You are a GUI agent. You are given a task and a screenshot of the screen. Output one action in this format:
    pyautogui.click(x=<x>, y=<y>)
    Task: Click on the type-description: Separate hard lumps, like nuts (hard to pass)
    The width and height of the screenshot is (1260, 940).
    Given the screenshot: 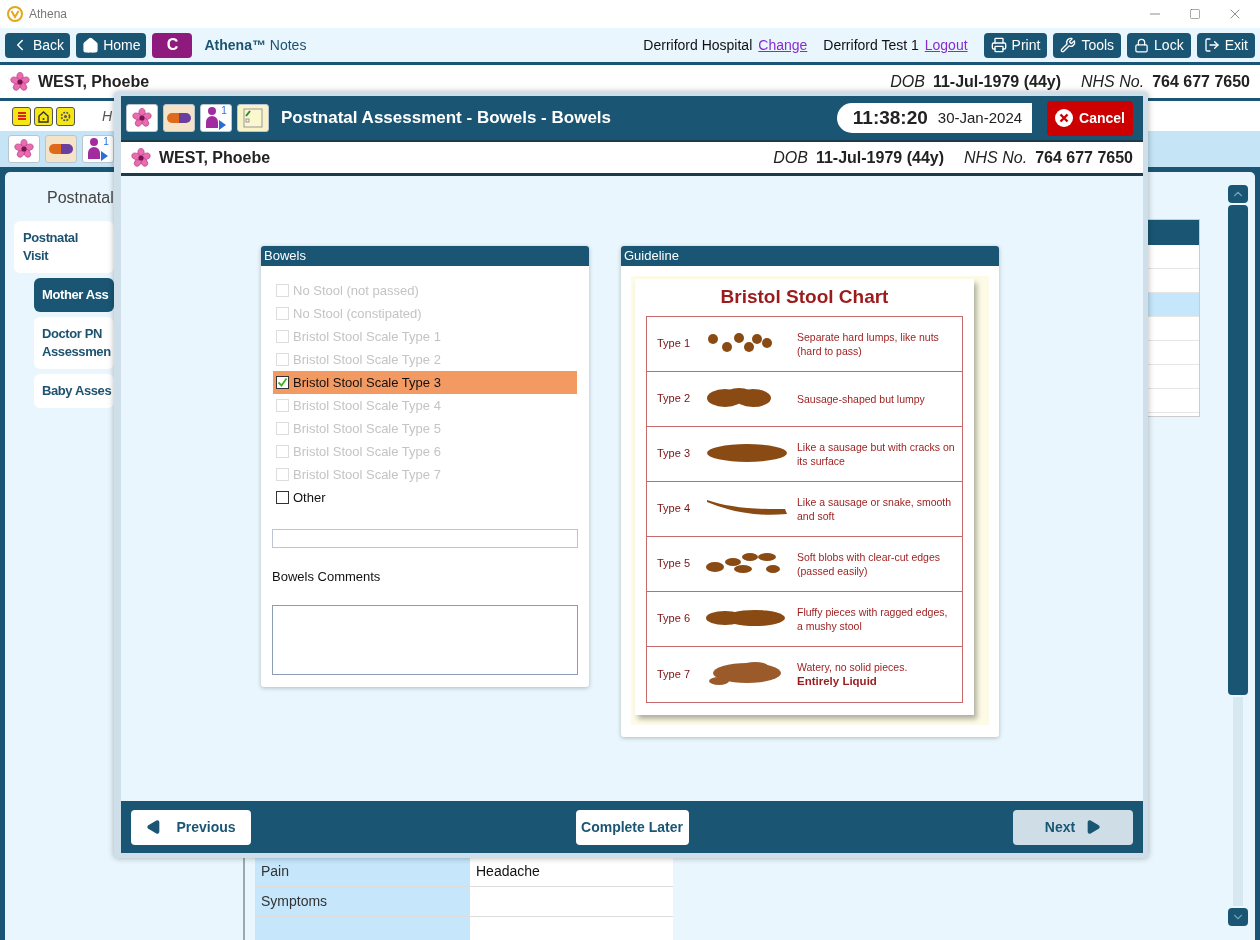 What is the action you would take?
    pyautogui.click(x=868, y=343)
    